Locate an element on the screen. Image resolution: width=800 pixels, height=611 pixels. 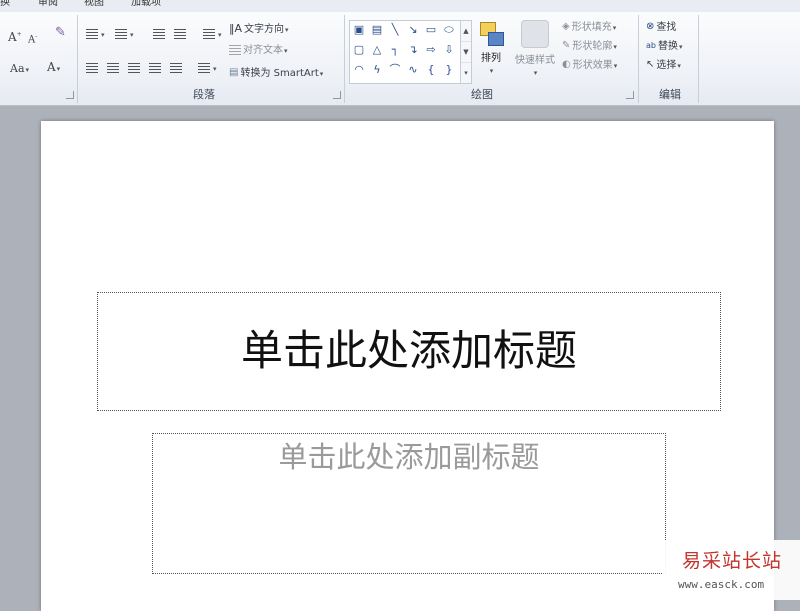
align-left-button is located at coordinates (93, 69).